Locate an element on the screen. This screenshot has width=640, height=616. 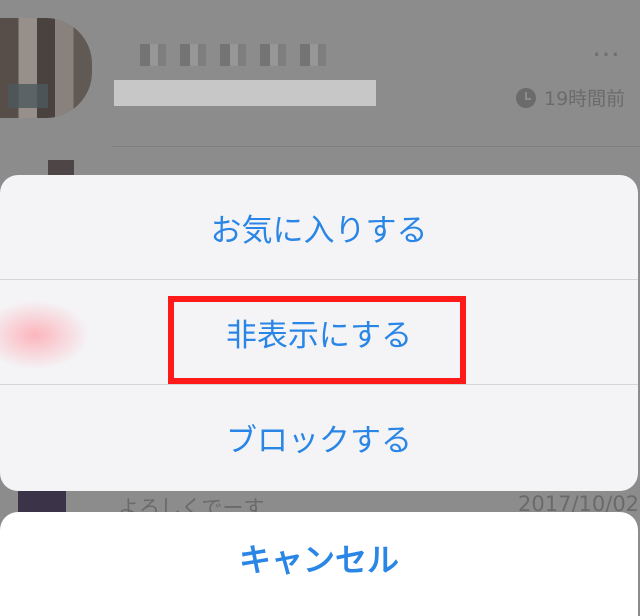
block-label: ブロックする is located at coordinates (319, 440).